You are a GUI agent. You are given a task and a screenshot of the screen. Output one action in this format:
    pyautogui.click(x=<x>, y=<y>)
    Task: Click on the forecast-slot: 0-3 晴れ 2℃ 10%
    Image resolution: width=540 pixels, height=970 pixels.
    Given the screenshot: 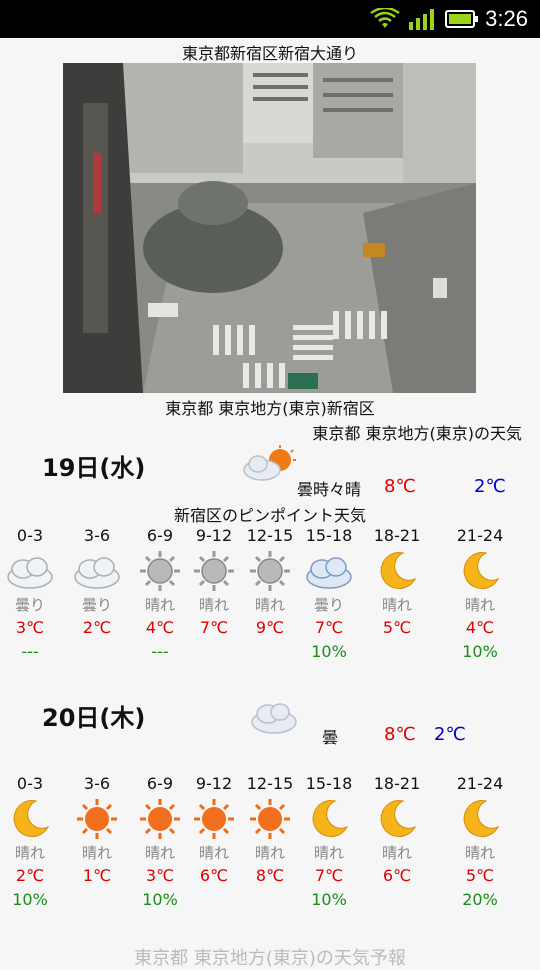 What is the action you would take?
    pyautogui.click(x=30, y=844)
    